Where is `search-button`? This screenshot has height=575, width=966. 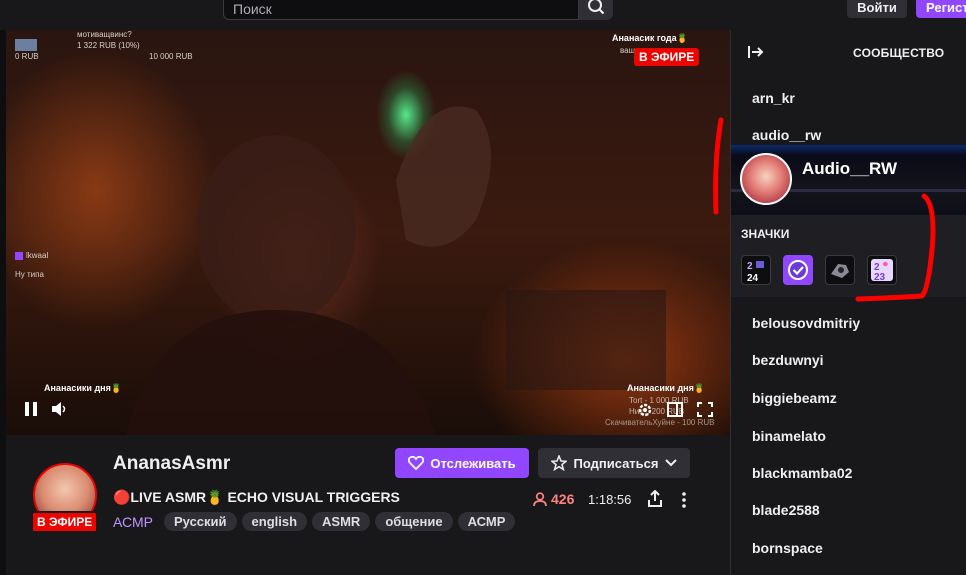 search-button is located at coordinates (596, 10).